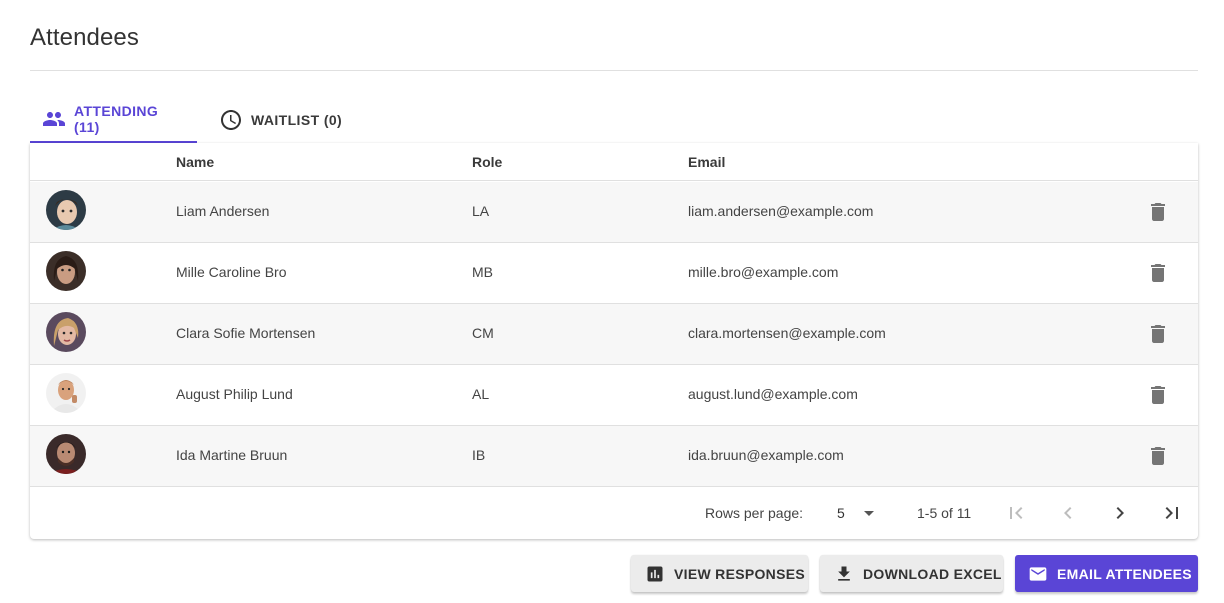 The height and width of the screenshot is (603, 1224). I want to click on tab-attending-label: ATTENDING (11), so click(116, 118).